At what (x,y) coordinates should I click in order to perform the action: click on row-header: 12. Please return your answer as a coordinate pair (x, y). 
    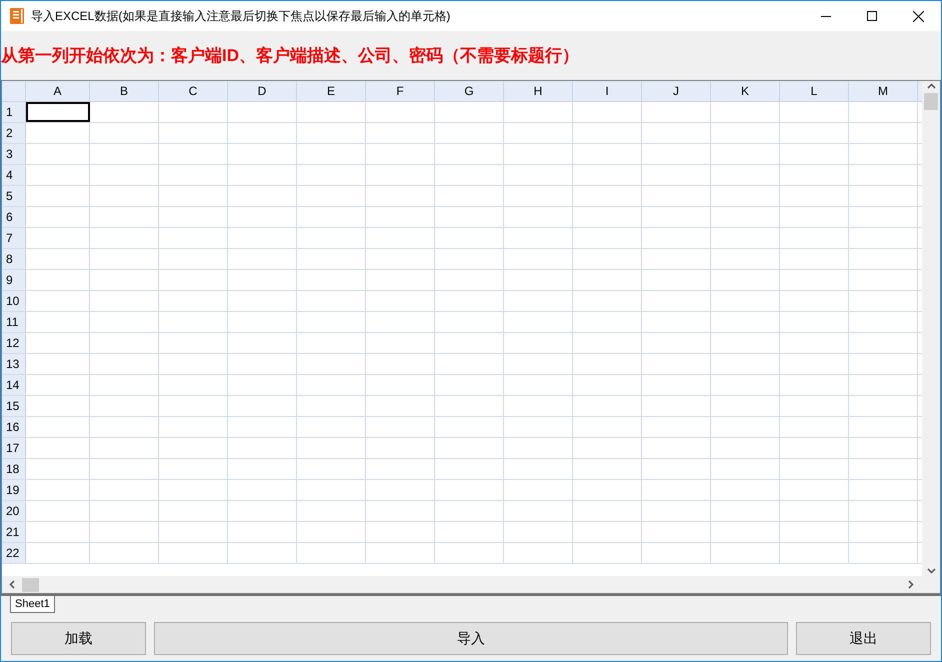
    Looking at the image, I should click on (14, 343).